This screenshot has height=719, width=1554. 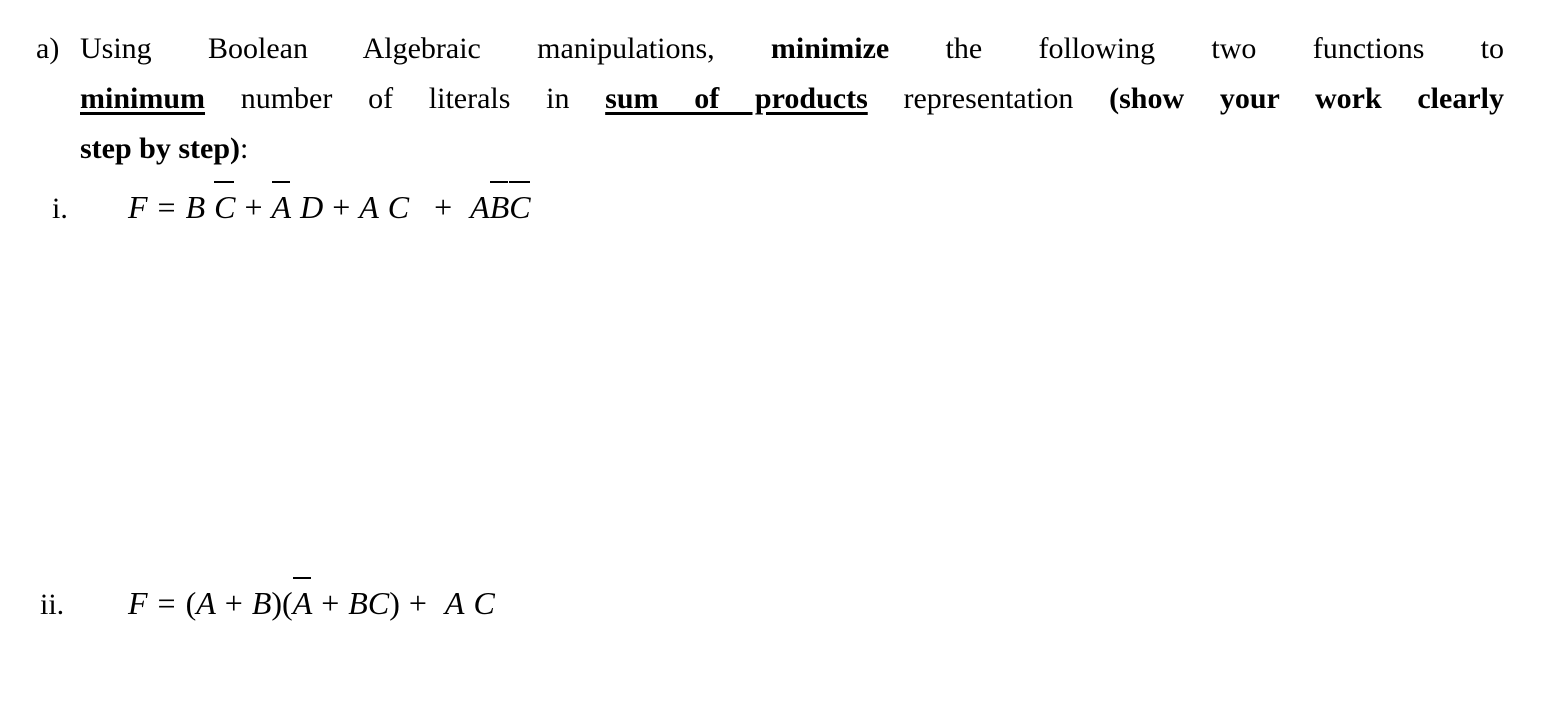 I want to click on equation-ii-paren-open-2: (, so click(x=287, y=603).